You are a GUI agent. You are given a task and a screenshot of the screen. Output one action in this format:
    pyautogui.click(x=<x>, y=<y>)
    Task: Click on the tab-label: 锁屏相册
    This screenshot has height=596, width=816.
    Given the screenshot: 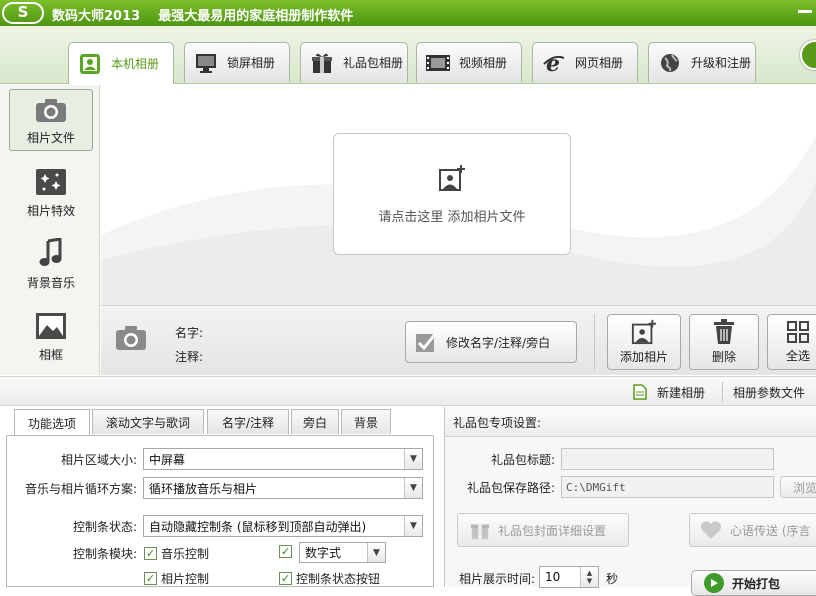 What is the action you would take?
    pyautogui.click(x=251, y=63)
    